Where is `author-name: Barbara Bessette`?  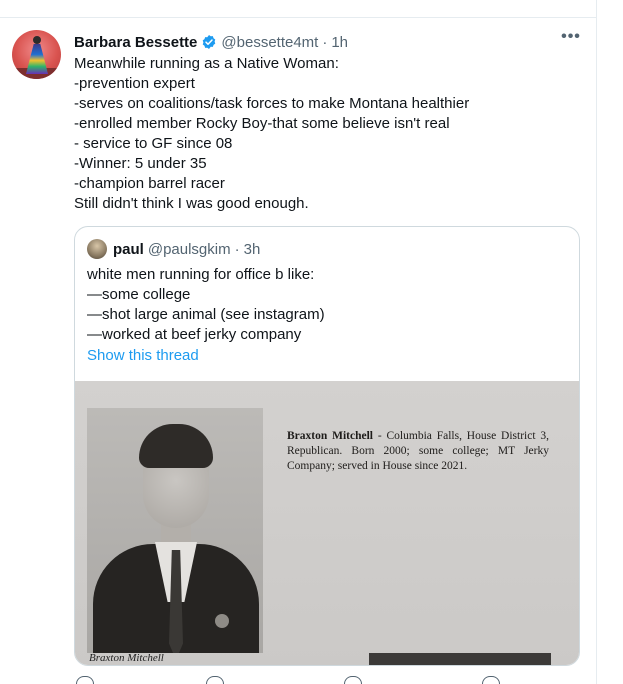 author-name: Barbara Bessette is located at coordinates (135, 42).